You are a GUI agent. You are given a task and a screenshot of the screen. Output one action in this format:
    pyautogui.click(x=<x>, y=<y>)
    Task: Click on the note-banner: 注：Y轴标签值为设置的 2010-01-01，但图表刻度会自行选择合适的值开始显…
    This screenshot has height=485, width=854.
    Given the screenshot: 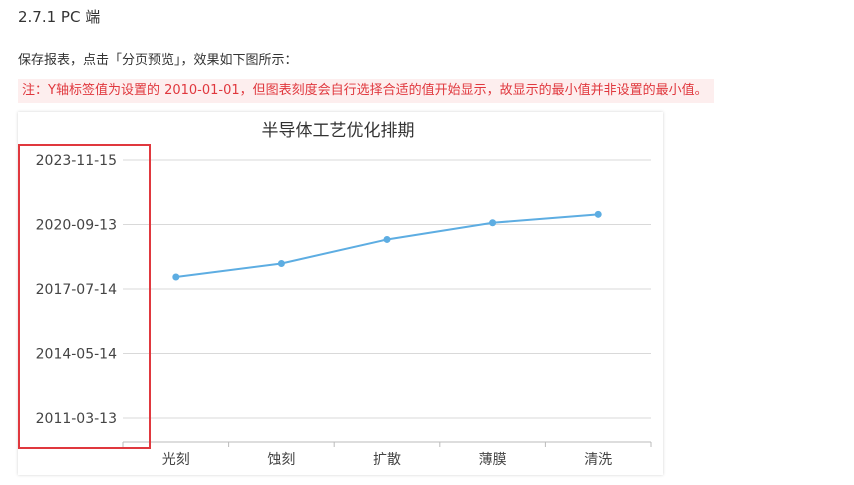 What is the action you would take?
    pyautogui.click(x=366, y=91)
    